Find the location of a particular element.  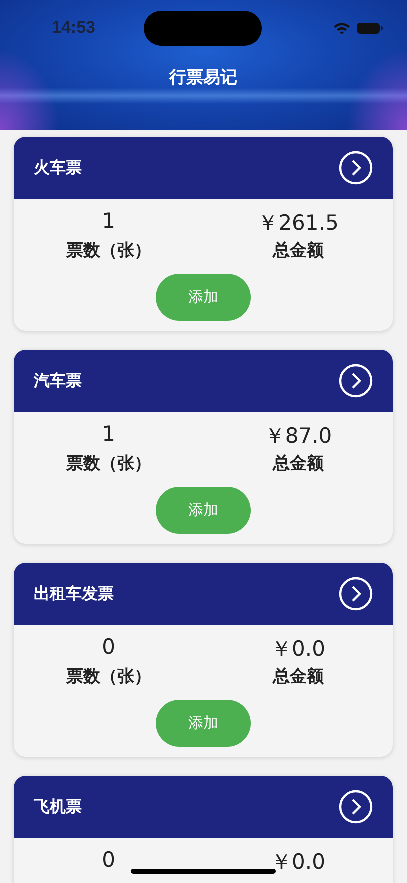

total-amount: ￥87.0 is located at coordinates (298, 436).